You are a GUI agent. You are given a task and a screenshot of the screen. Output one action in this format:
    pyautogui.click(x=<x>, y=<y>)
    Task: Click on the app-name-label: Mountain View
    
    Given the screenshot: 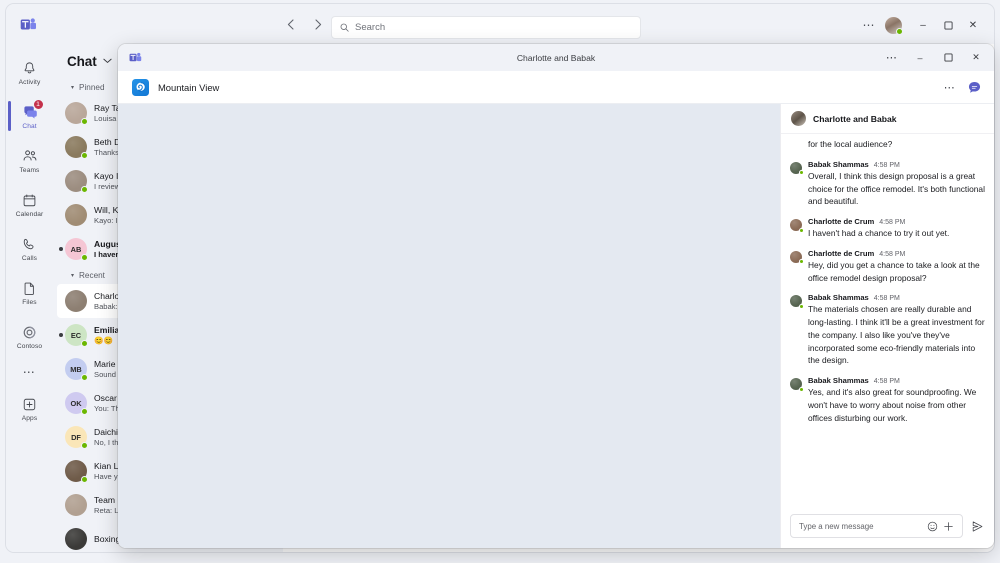 What is the action you would take?
    pyautogui.click(x=189, y=87)
    